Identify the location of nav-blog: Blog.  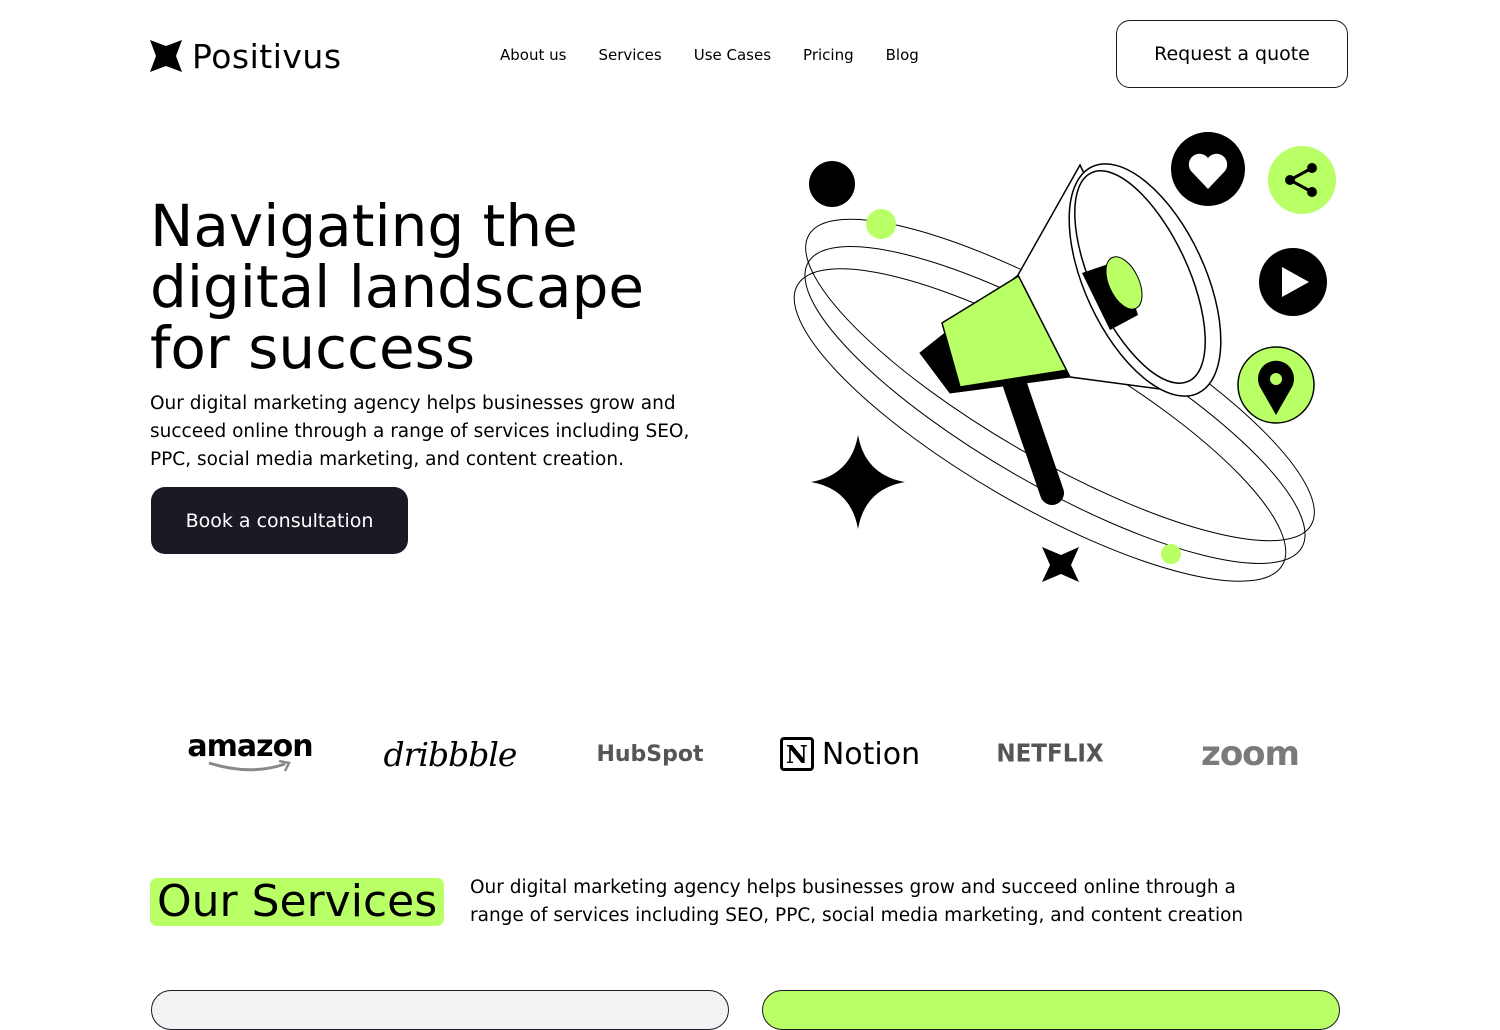
(902, 55).